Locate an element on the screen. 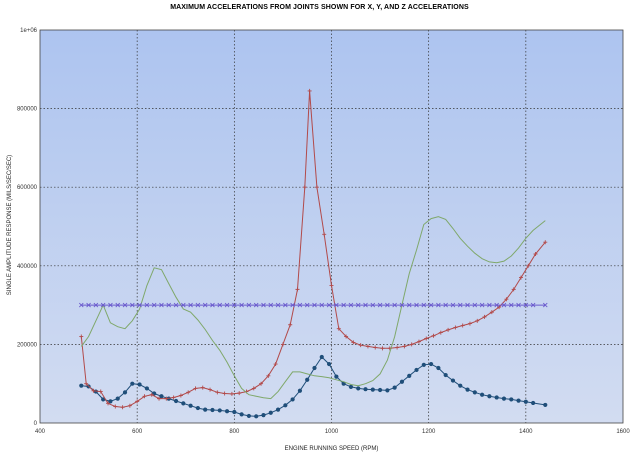 The height and width of the screenshot is (457, 639). x-tick-label: 400 is located at coordinates (40, 432).